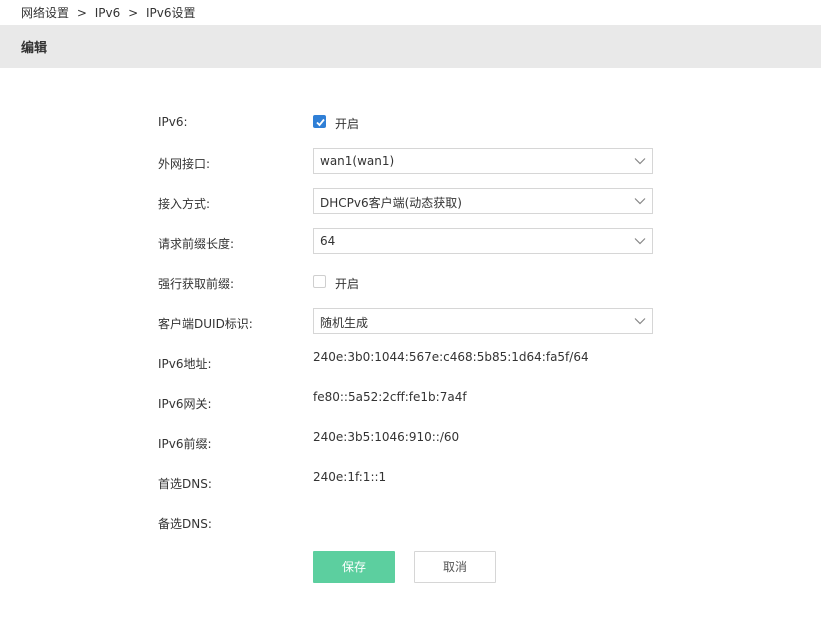  I want to click on access-mode-value: DHCPv6客户端(动态获取), so click(391, 203).